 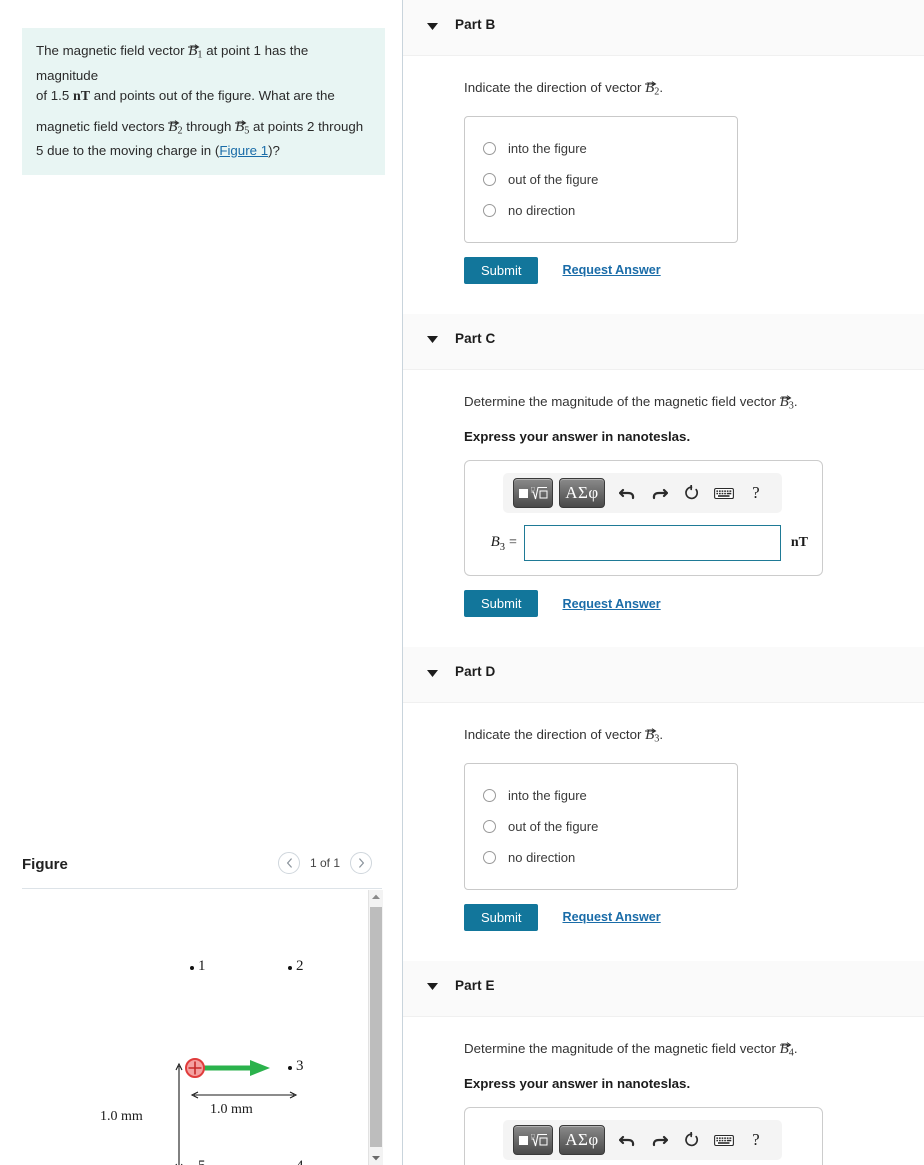 I want to click on part-c-submit-button: Submit, so click(x=501, y=604).